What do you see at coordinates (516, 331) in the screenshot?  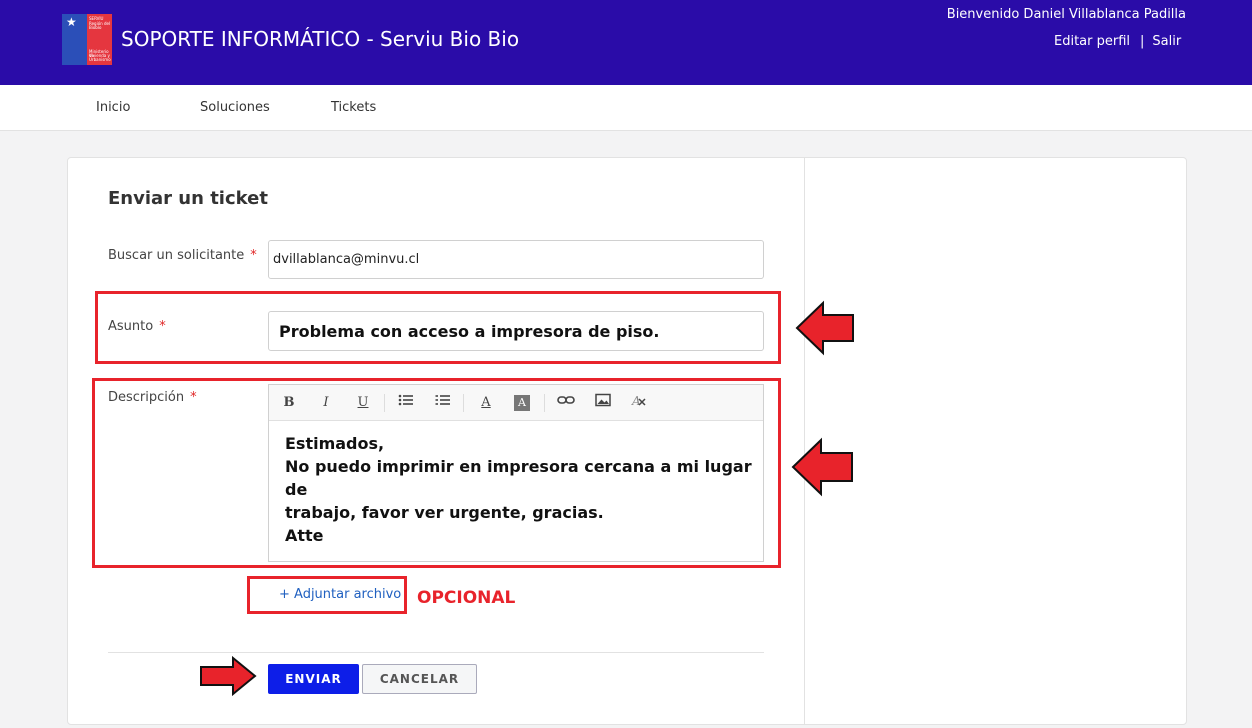 I see `subject-input: Problema con acceso a impresora de piso.` at bounding box center [516, 331].